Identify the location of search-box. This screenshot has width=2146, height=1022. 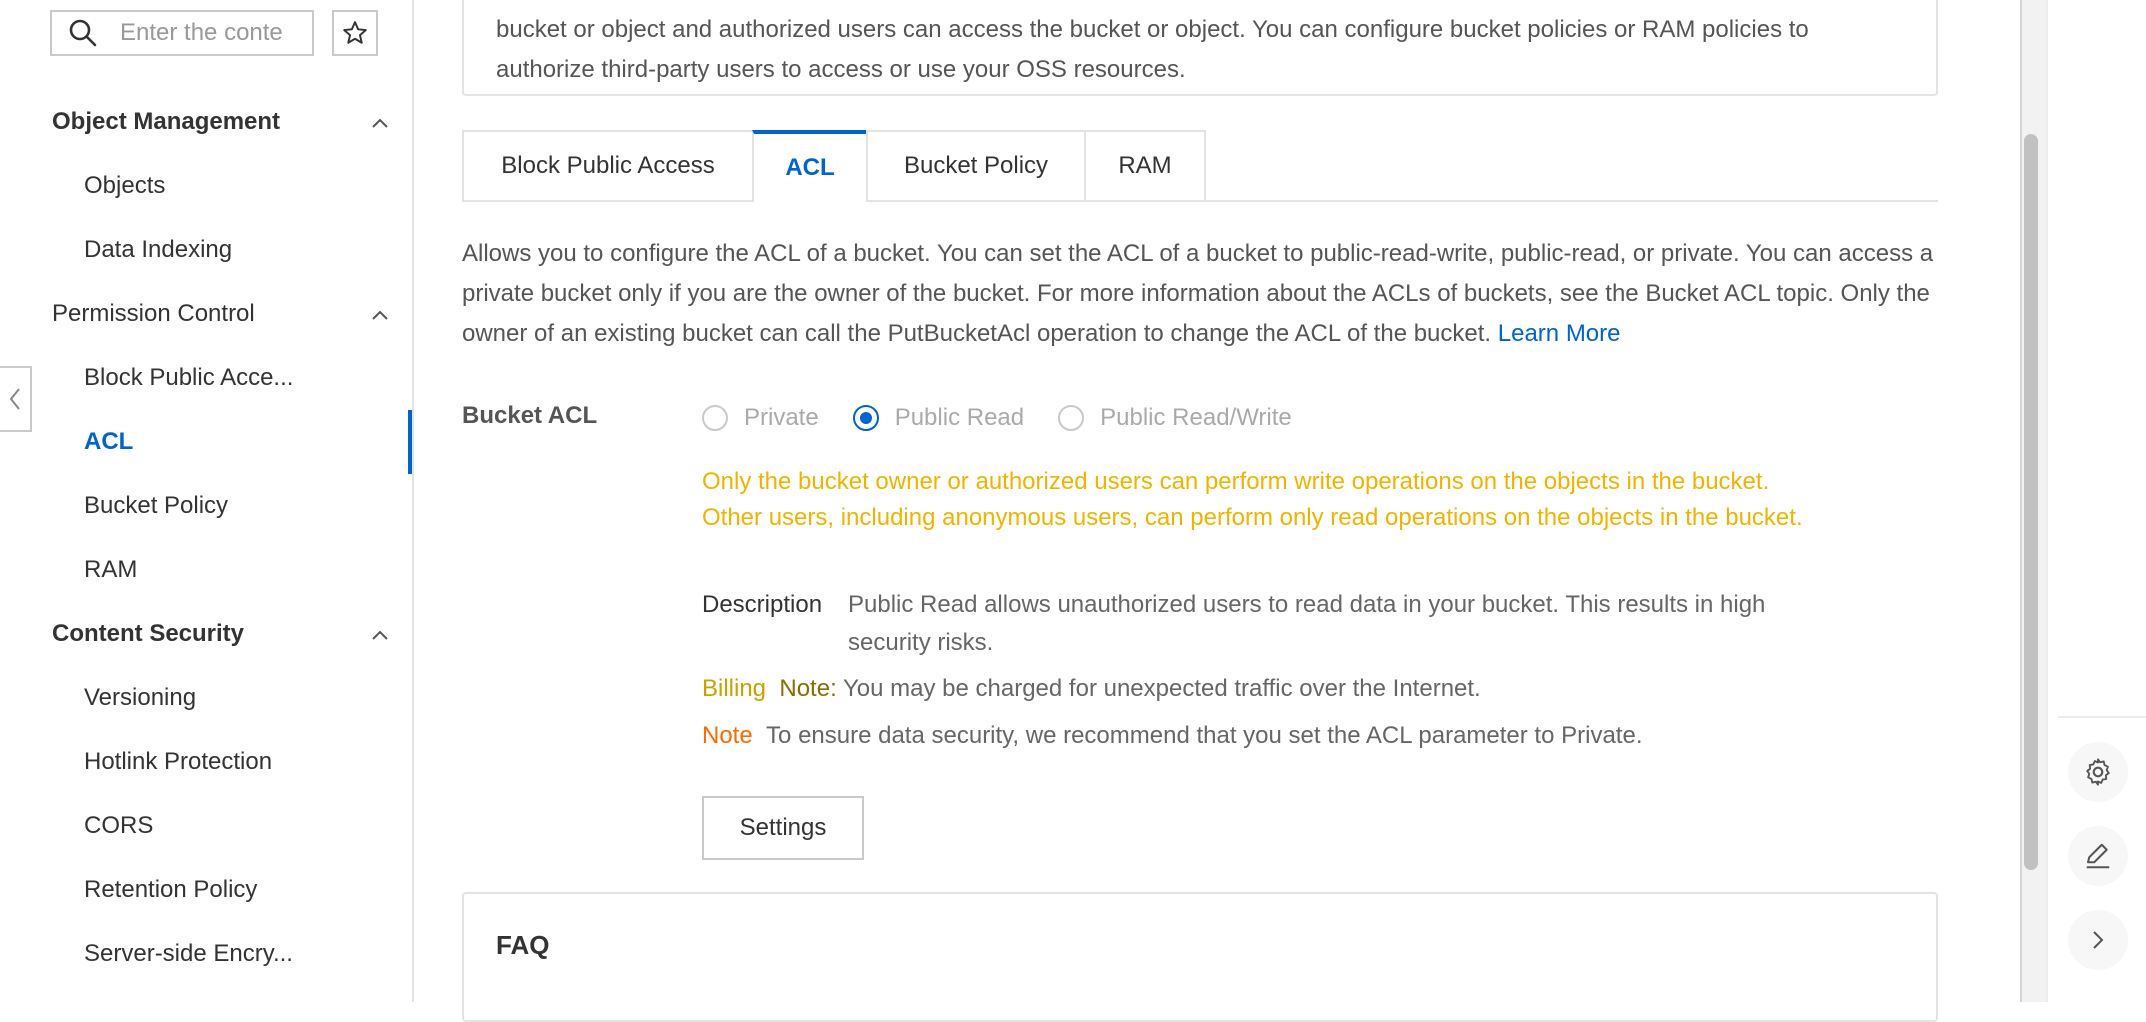
(182, 33).